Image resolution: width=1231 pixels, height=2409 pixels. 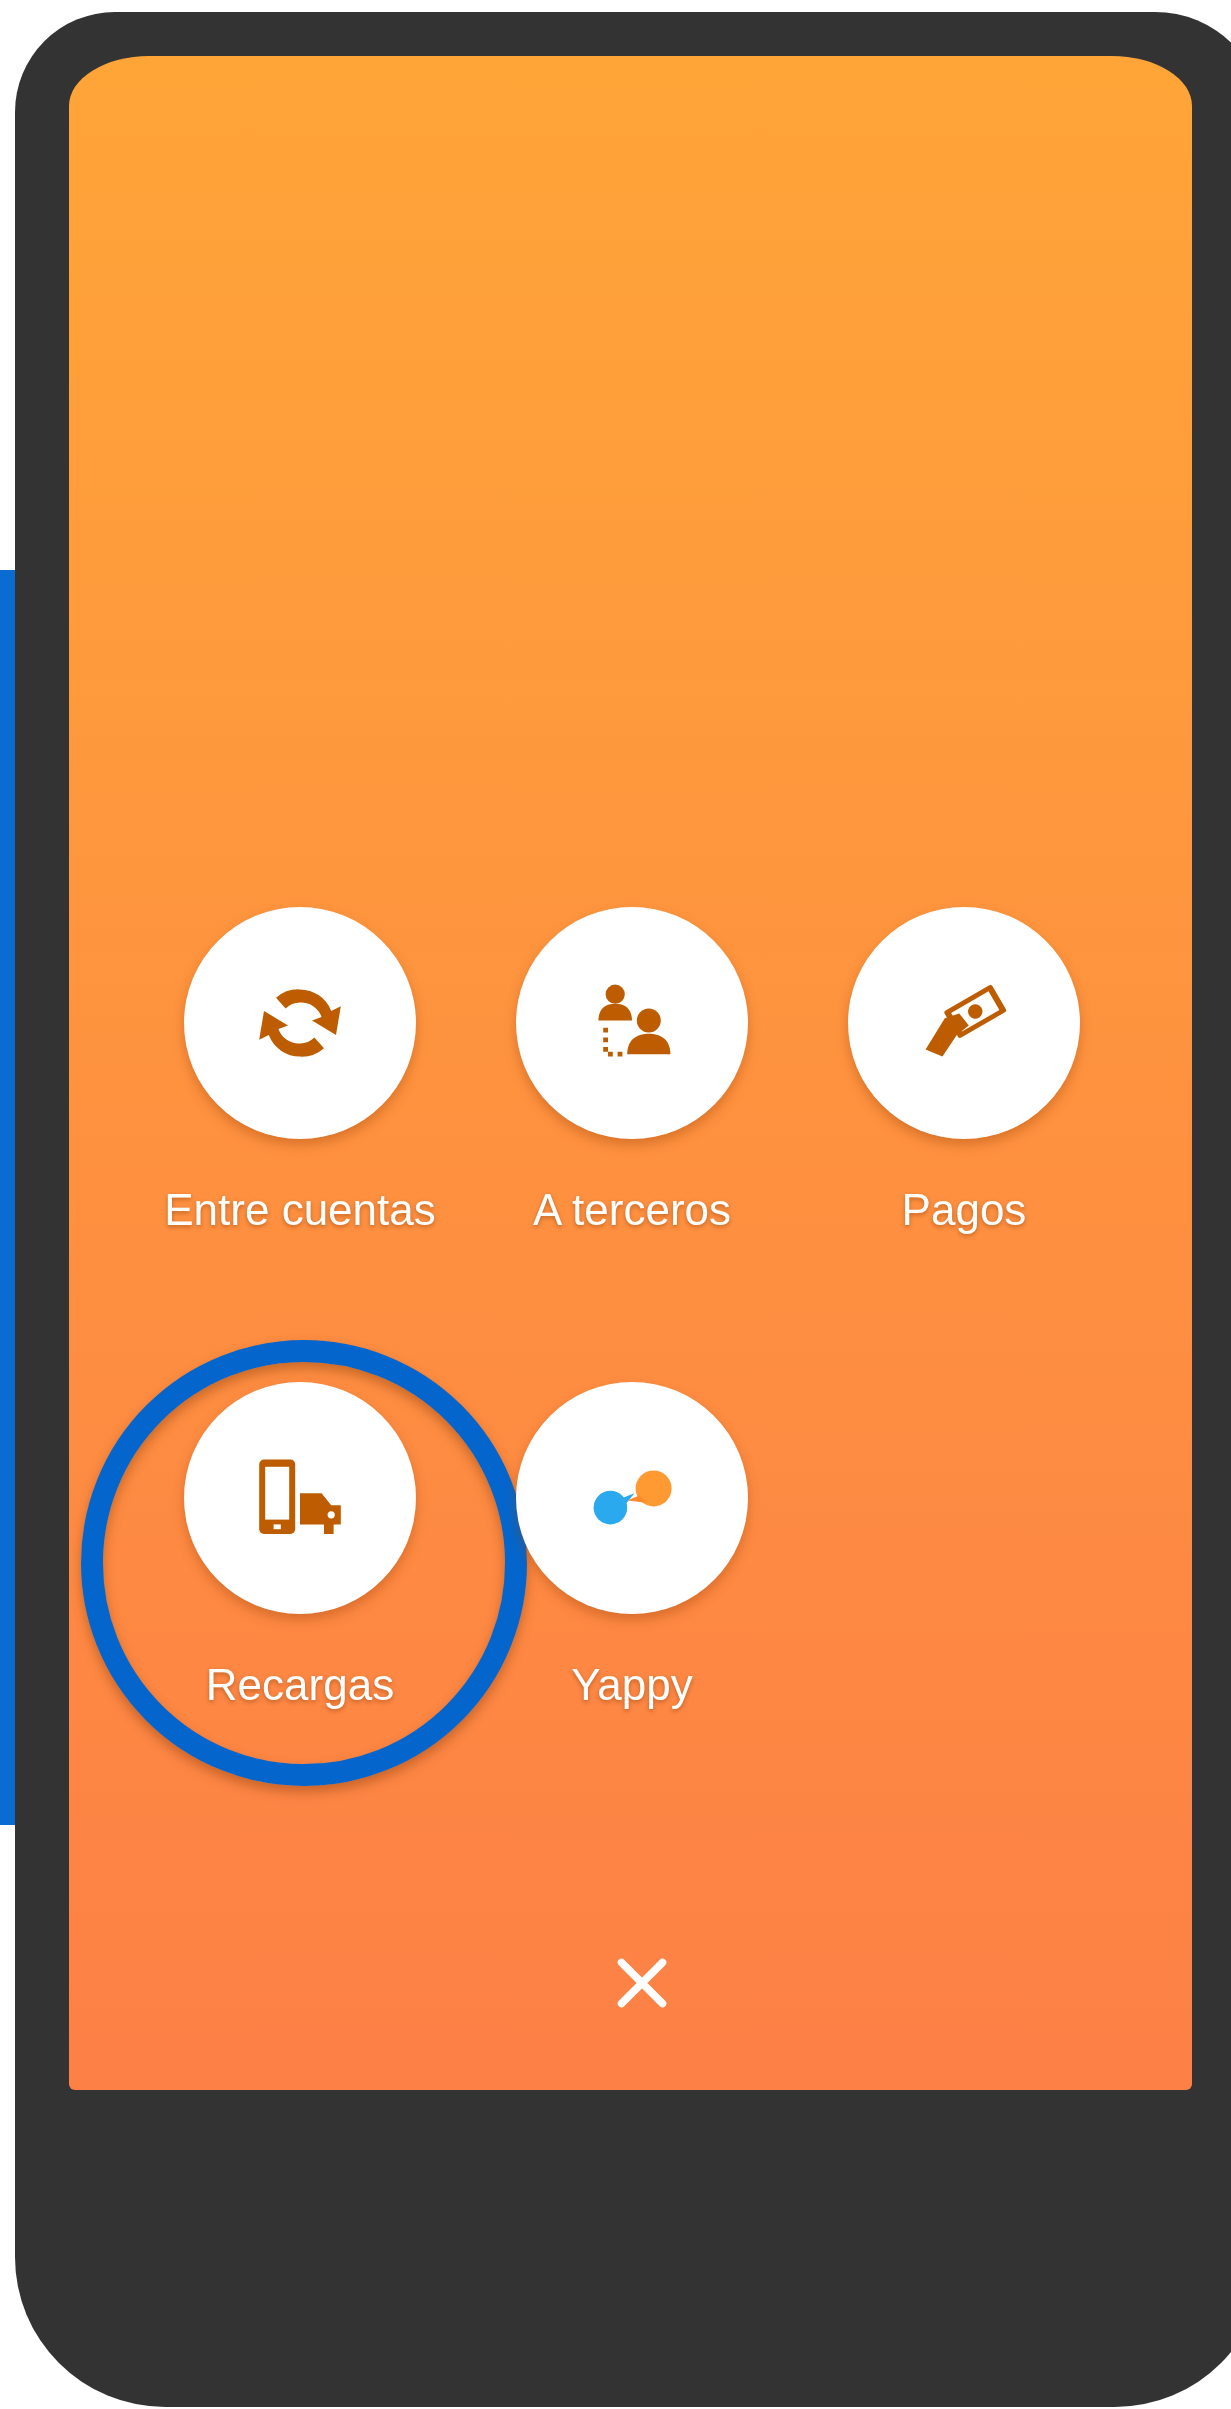 I want to click on option-label: A terceros, so click(x=632, y=1210).